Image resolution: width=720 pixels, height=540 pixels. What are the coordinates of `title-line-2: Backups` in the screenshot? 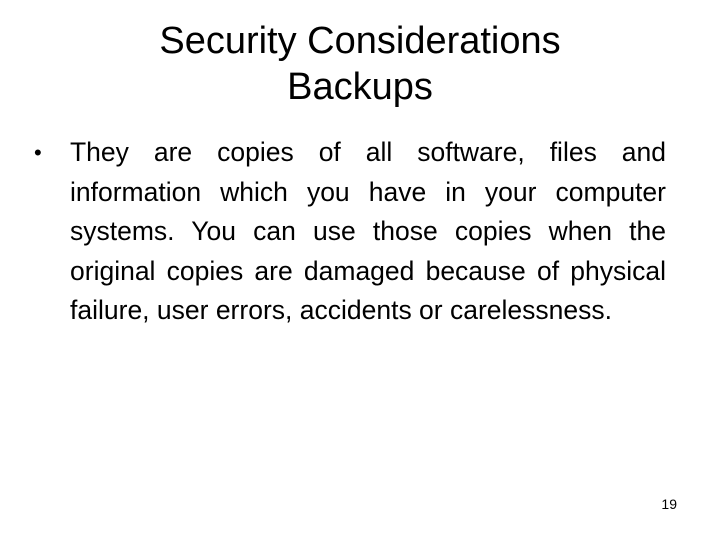 It's located at (360, 87).